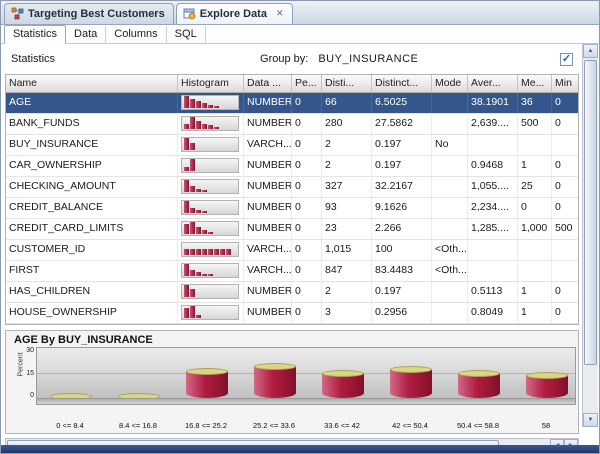 This screenshot has height=454, width=600. I want to click on cell-distinct_count: 2, so click(347, 292).